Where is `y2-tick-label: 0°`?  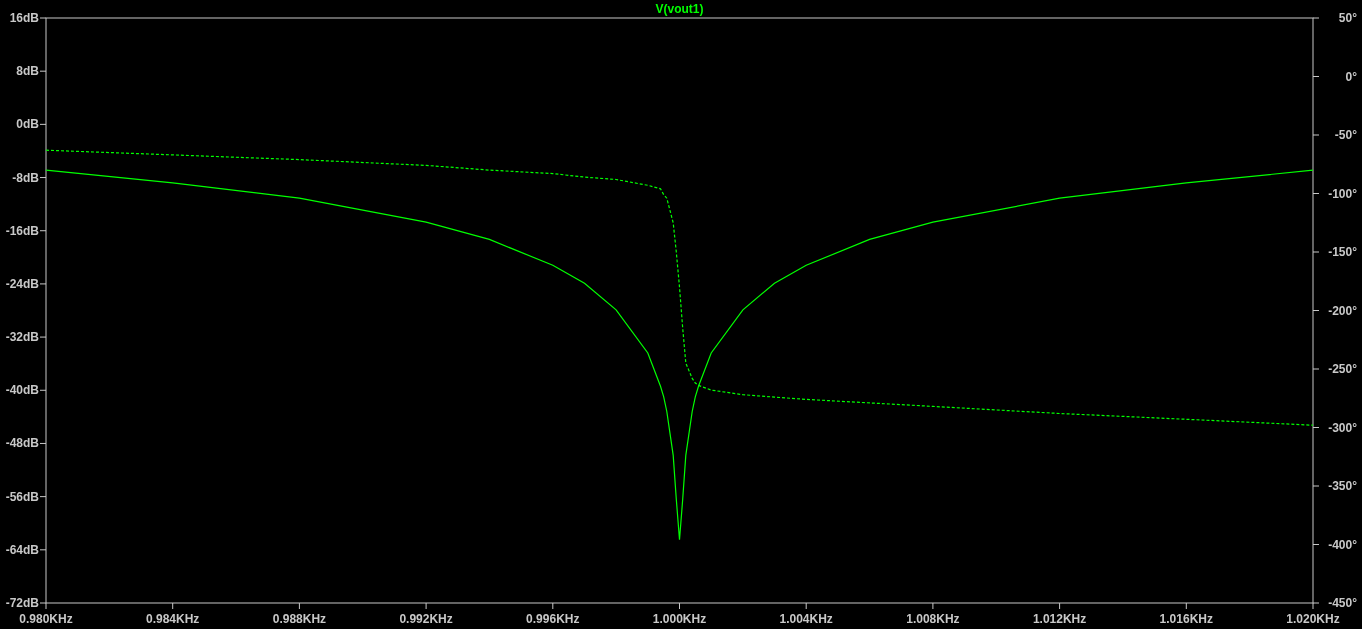 y2-tick-label: 0° is located at coordinates (1351, 76).